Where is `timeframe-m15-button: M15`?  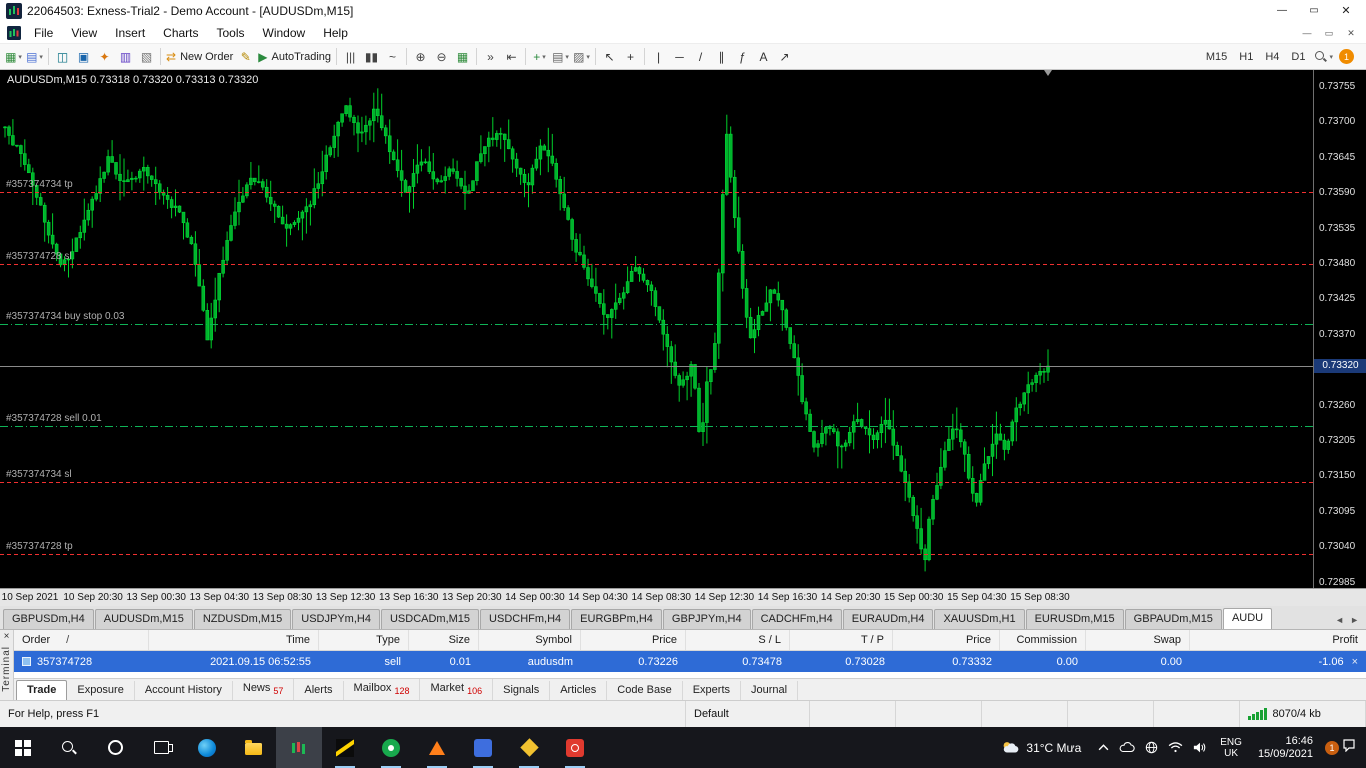 timeframe-m15-button: M15 is located at coordinates (1216, 57).